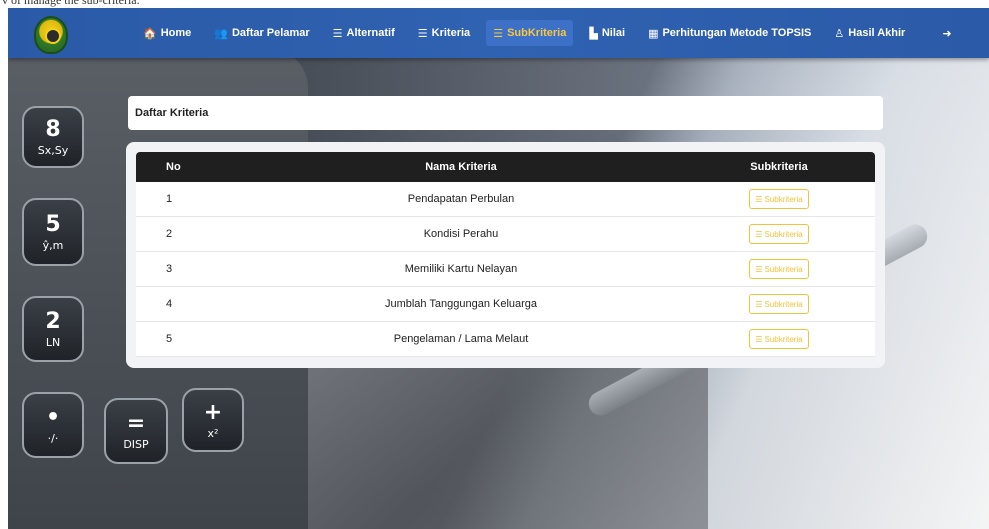  I want to click on nav-nilai: ▙ Nilai, so click(607, 33).